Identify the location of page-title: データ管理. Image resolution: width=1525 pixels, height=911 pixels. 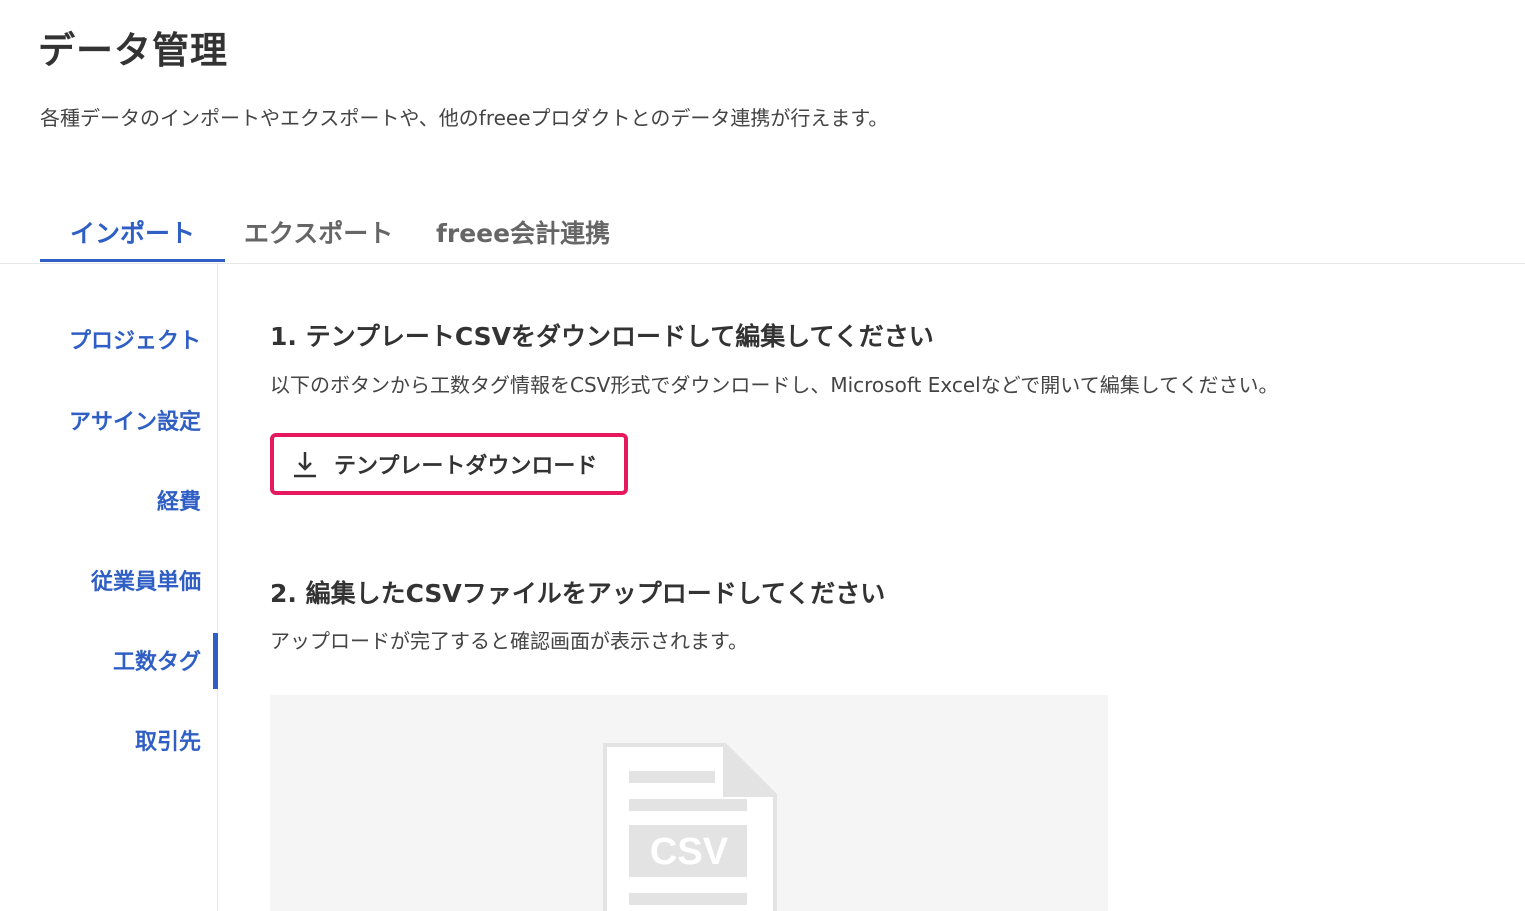
(133, 50).